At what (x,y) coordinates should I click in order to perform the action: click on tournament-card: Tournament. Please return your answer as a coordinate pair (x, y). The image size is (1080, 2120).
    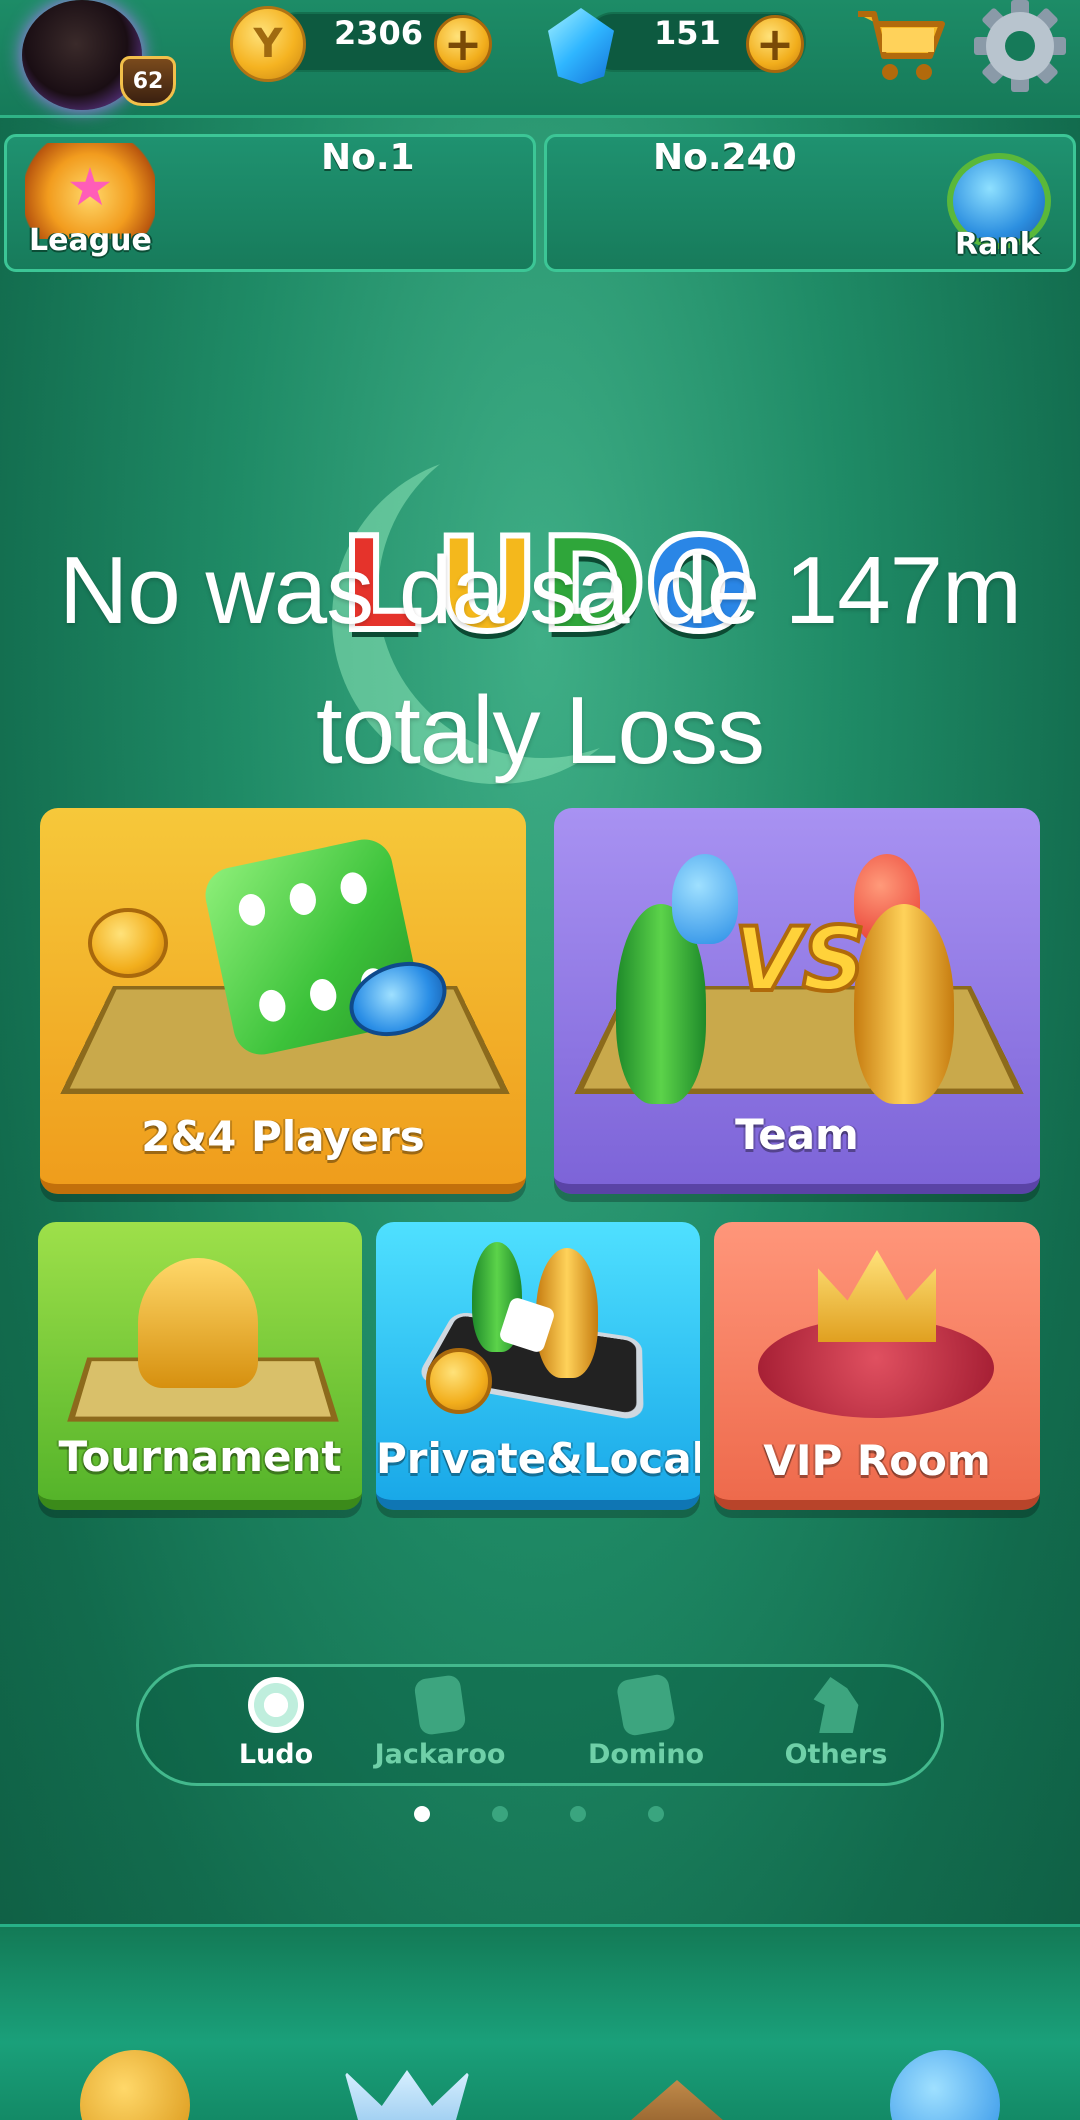
    Looking at the image, I should click on (200, 1366).